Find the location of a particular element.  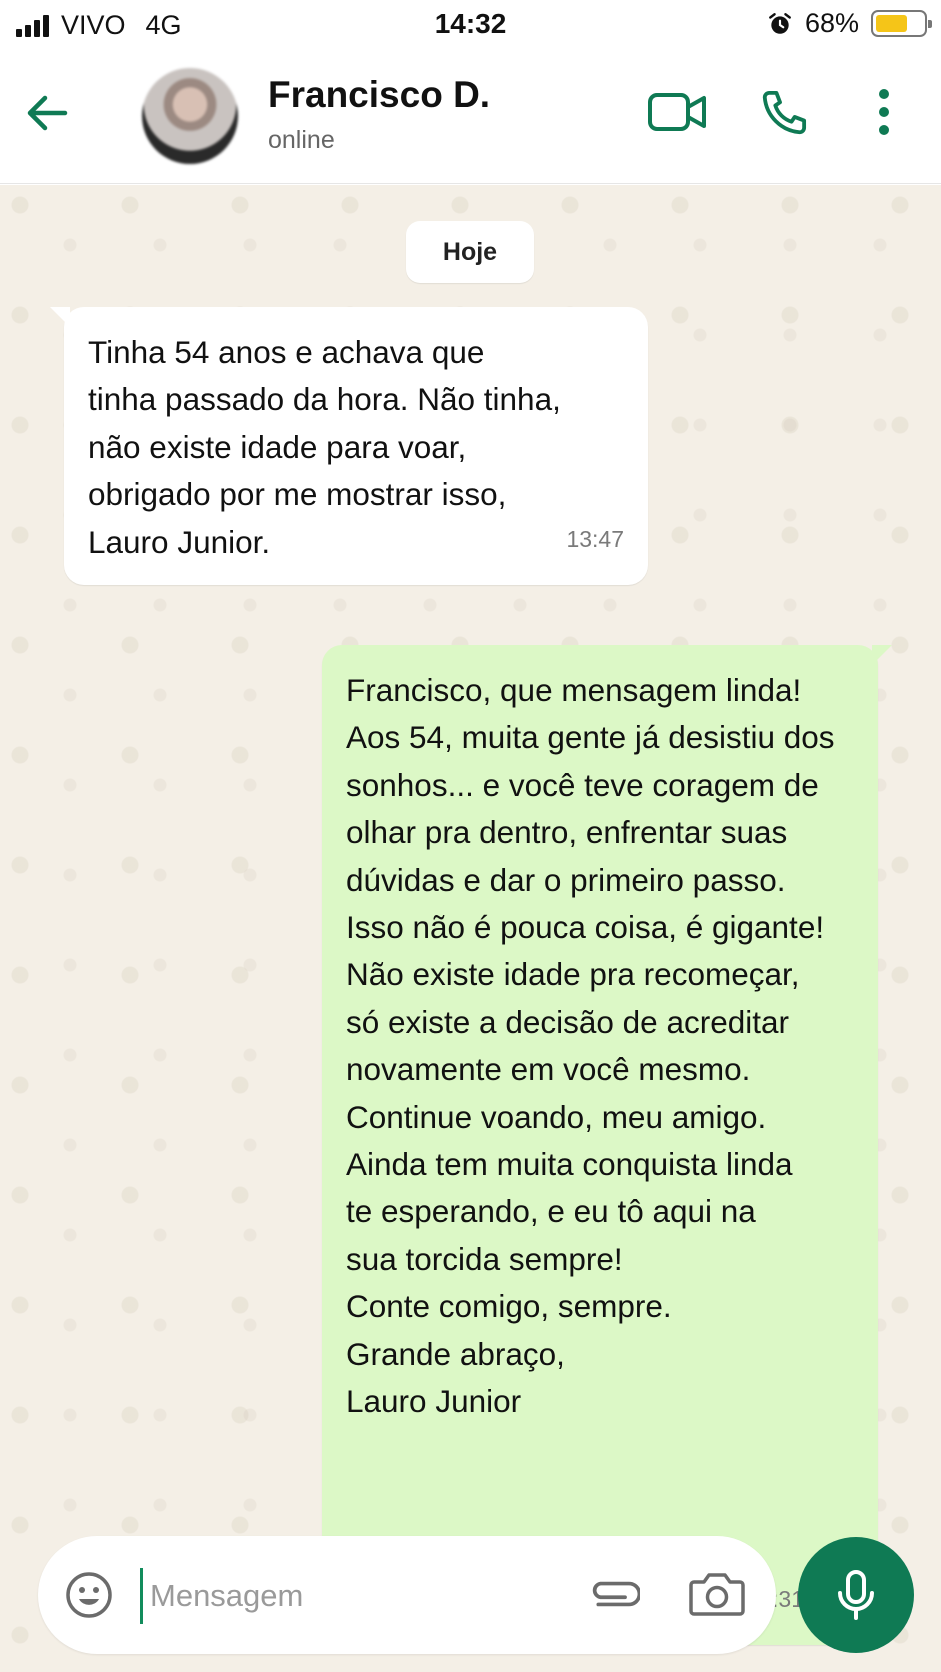

battery-fill is located at coordinates (892, 23).